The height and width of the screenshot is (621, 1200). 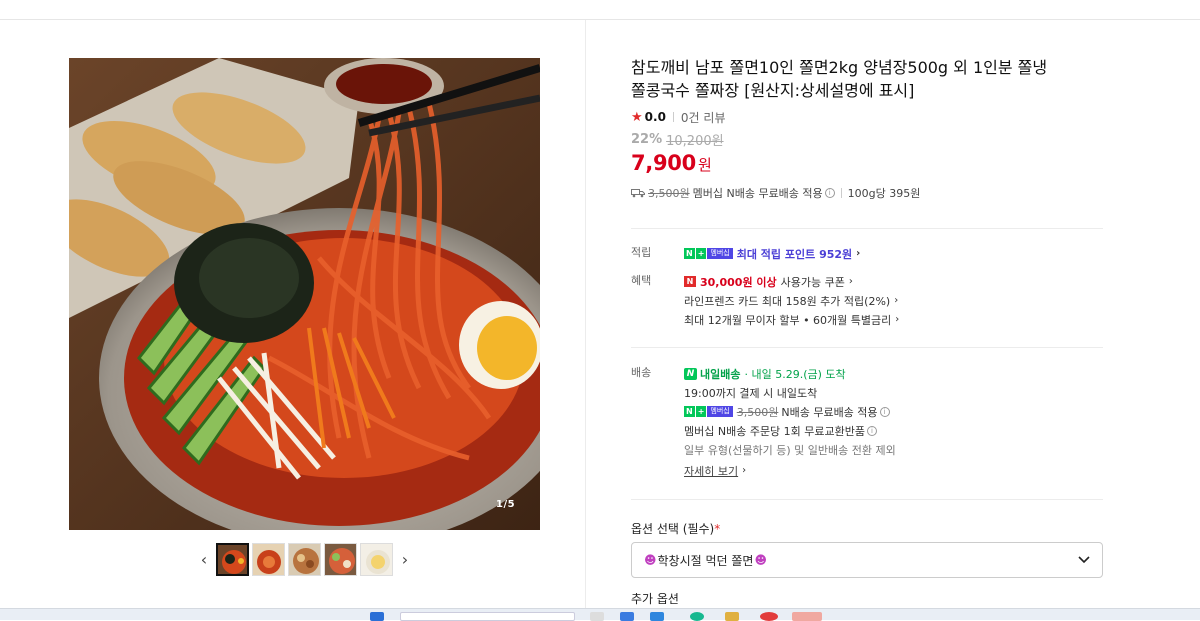 I want to click on more-details-line: 자세히 보기 ›, so click(x=894, y=470).